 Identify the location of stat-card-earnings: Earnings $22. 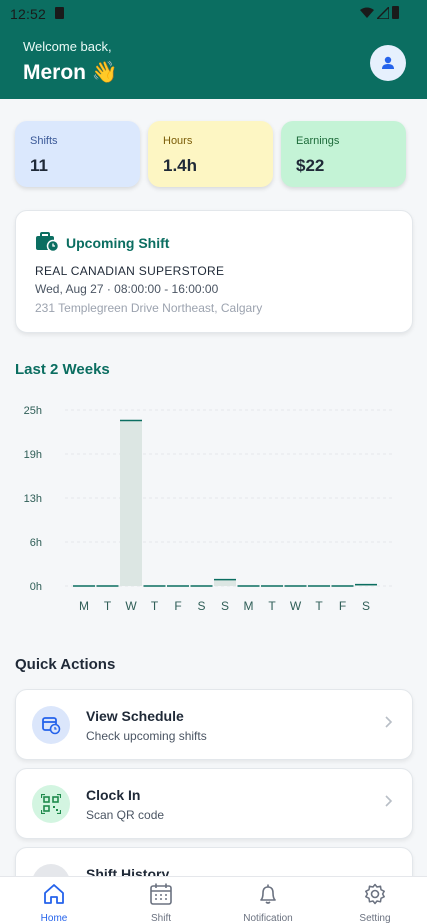
(343, 154).